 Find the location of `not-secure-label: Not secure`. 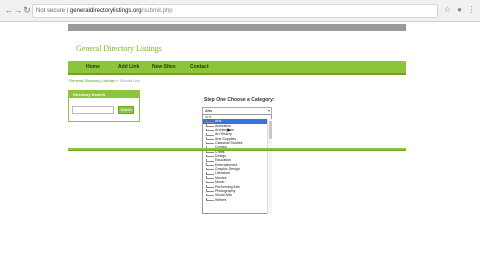

not-secure-label: Not secure is located at coordinates (51, 11).